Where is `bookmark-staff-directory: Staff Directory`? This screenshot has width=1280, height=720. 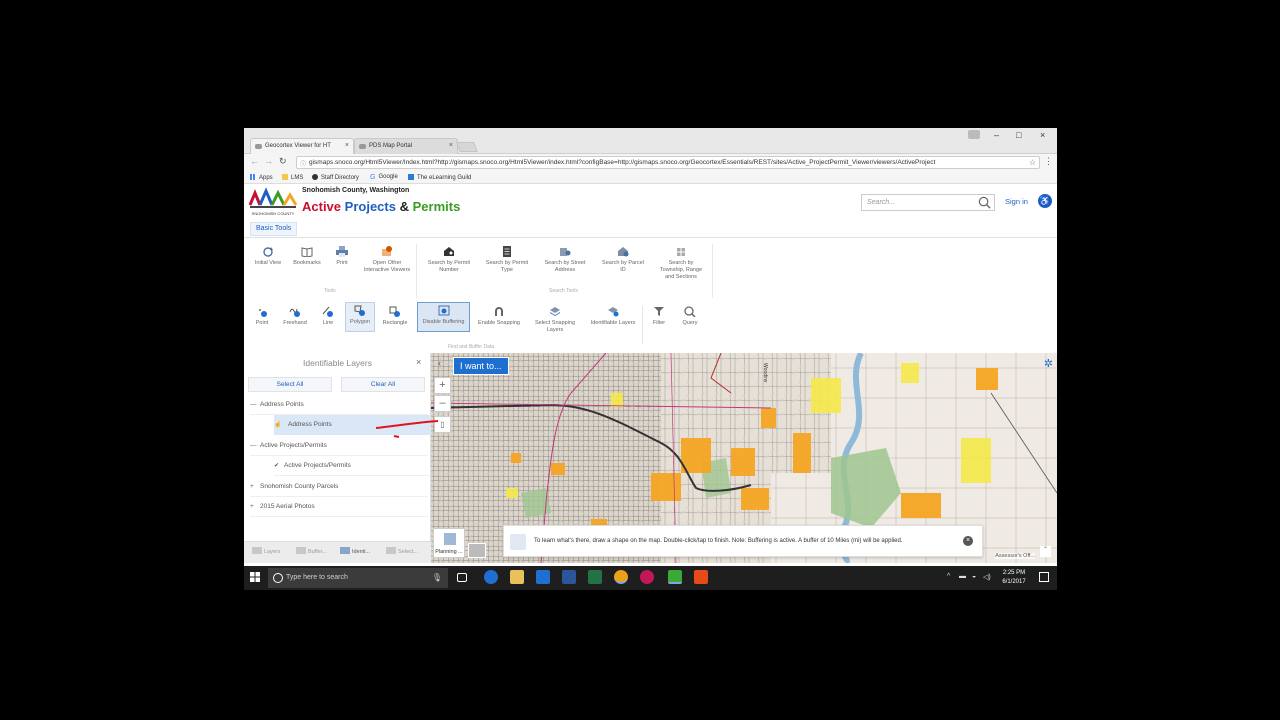 bookmark-staff-directory: Staff Directory is located at coordinates (335, 177).